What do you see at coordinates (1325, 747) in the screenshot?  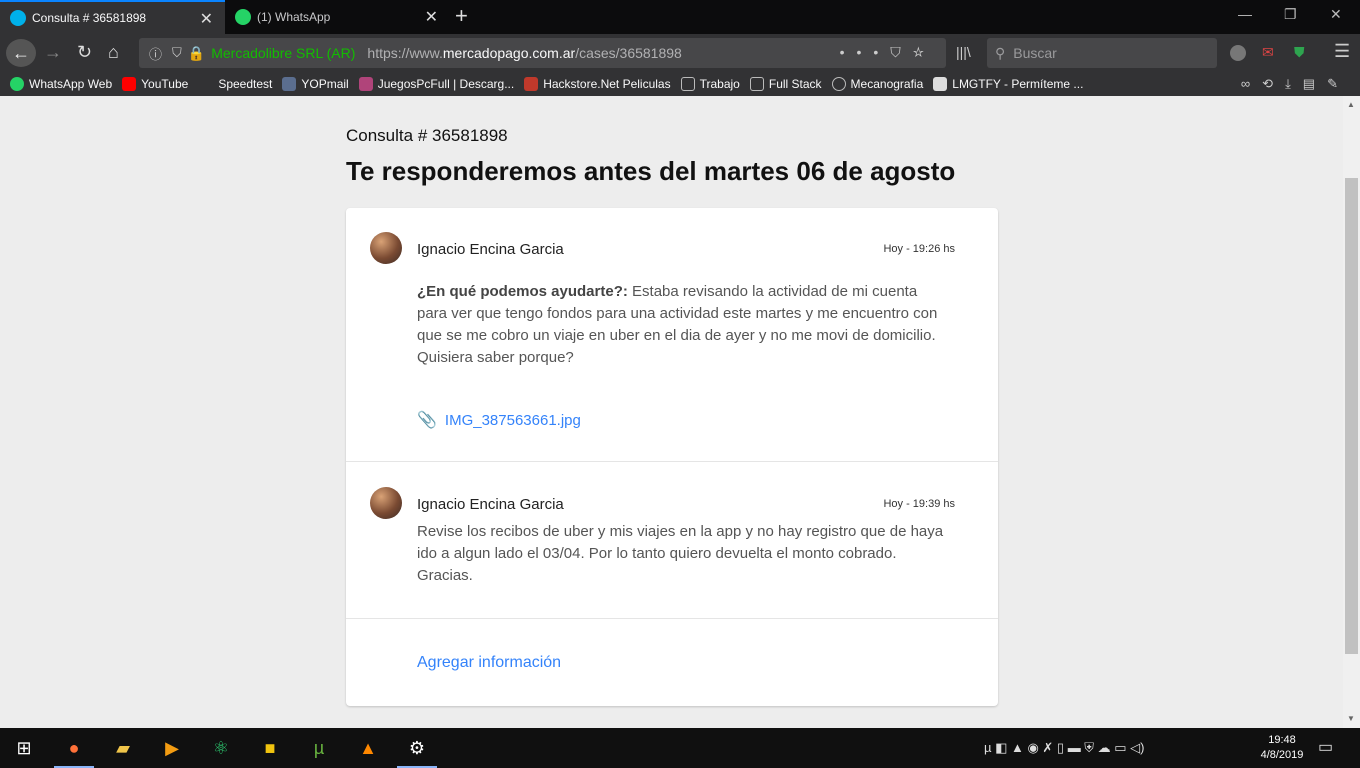 I see `notification-icon: ▭` at bounding box center [1325, 747].